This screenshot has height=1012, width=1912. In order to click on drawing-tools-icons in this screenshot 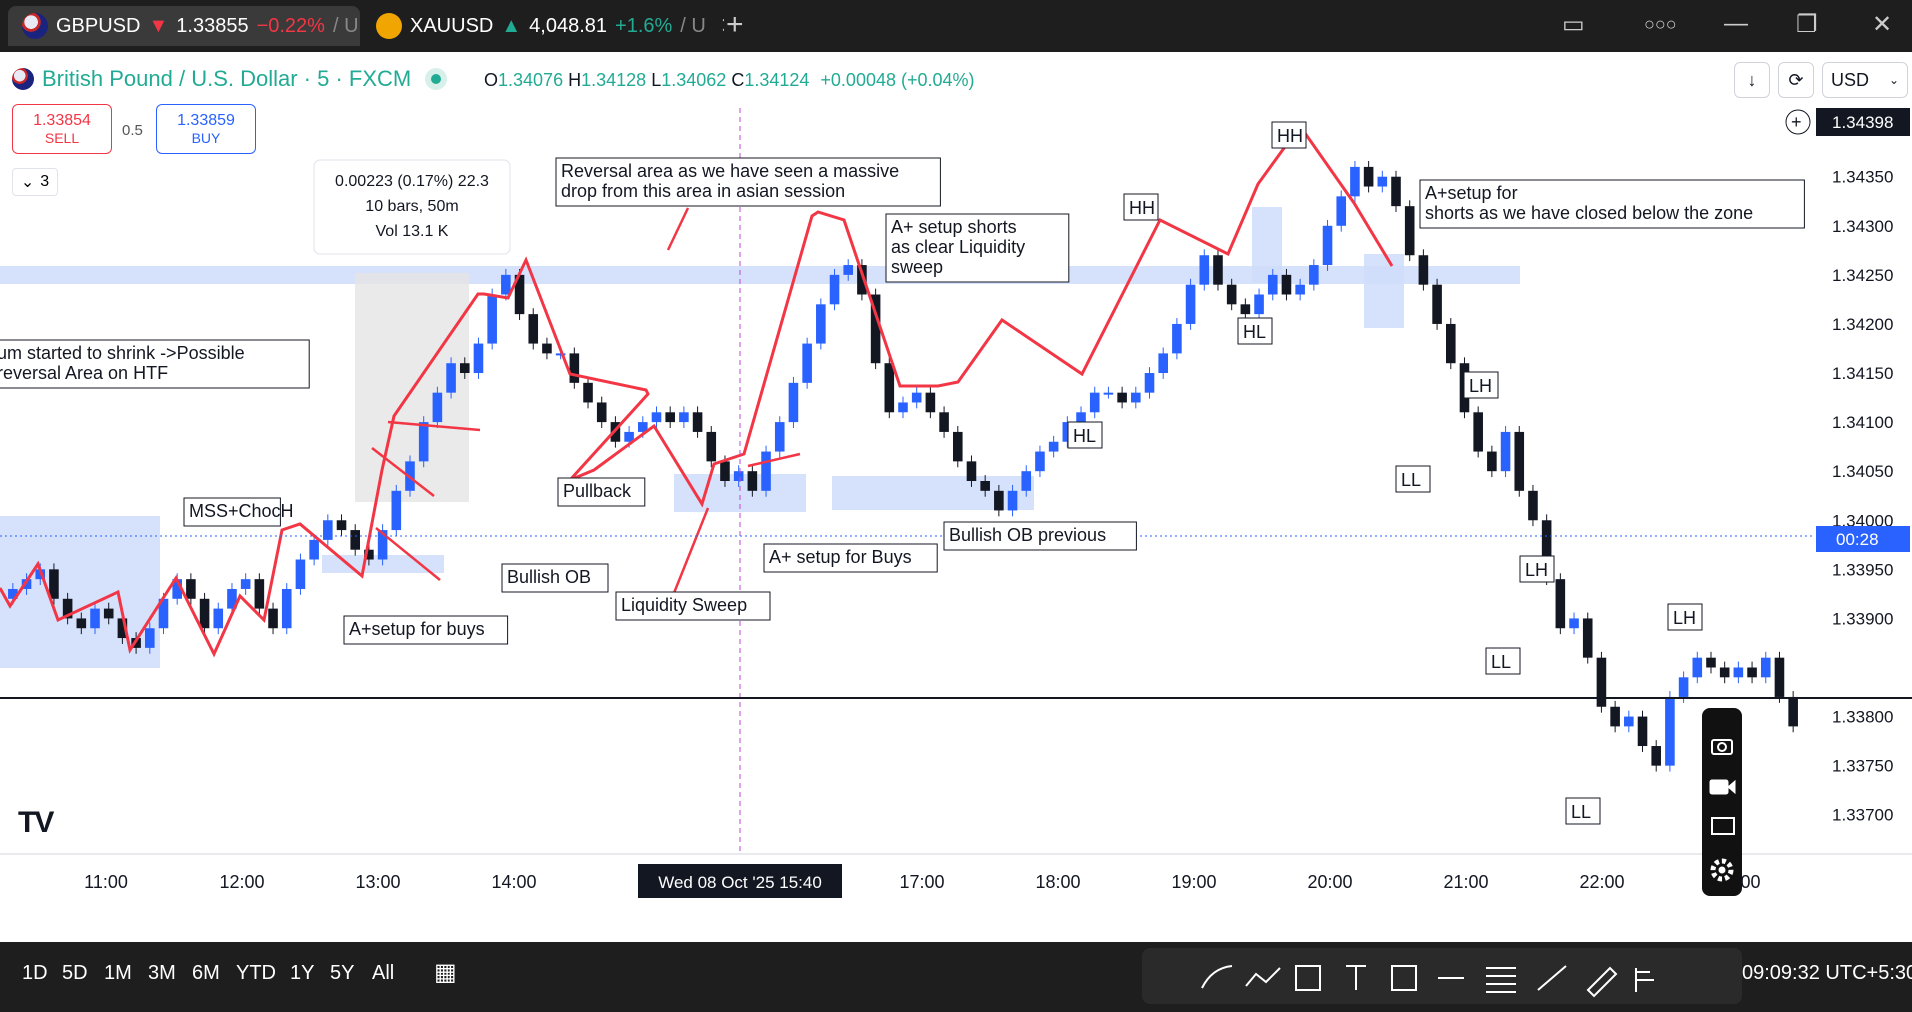, I will do `click(1442, 976)`.